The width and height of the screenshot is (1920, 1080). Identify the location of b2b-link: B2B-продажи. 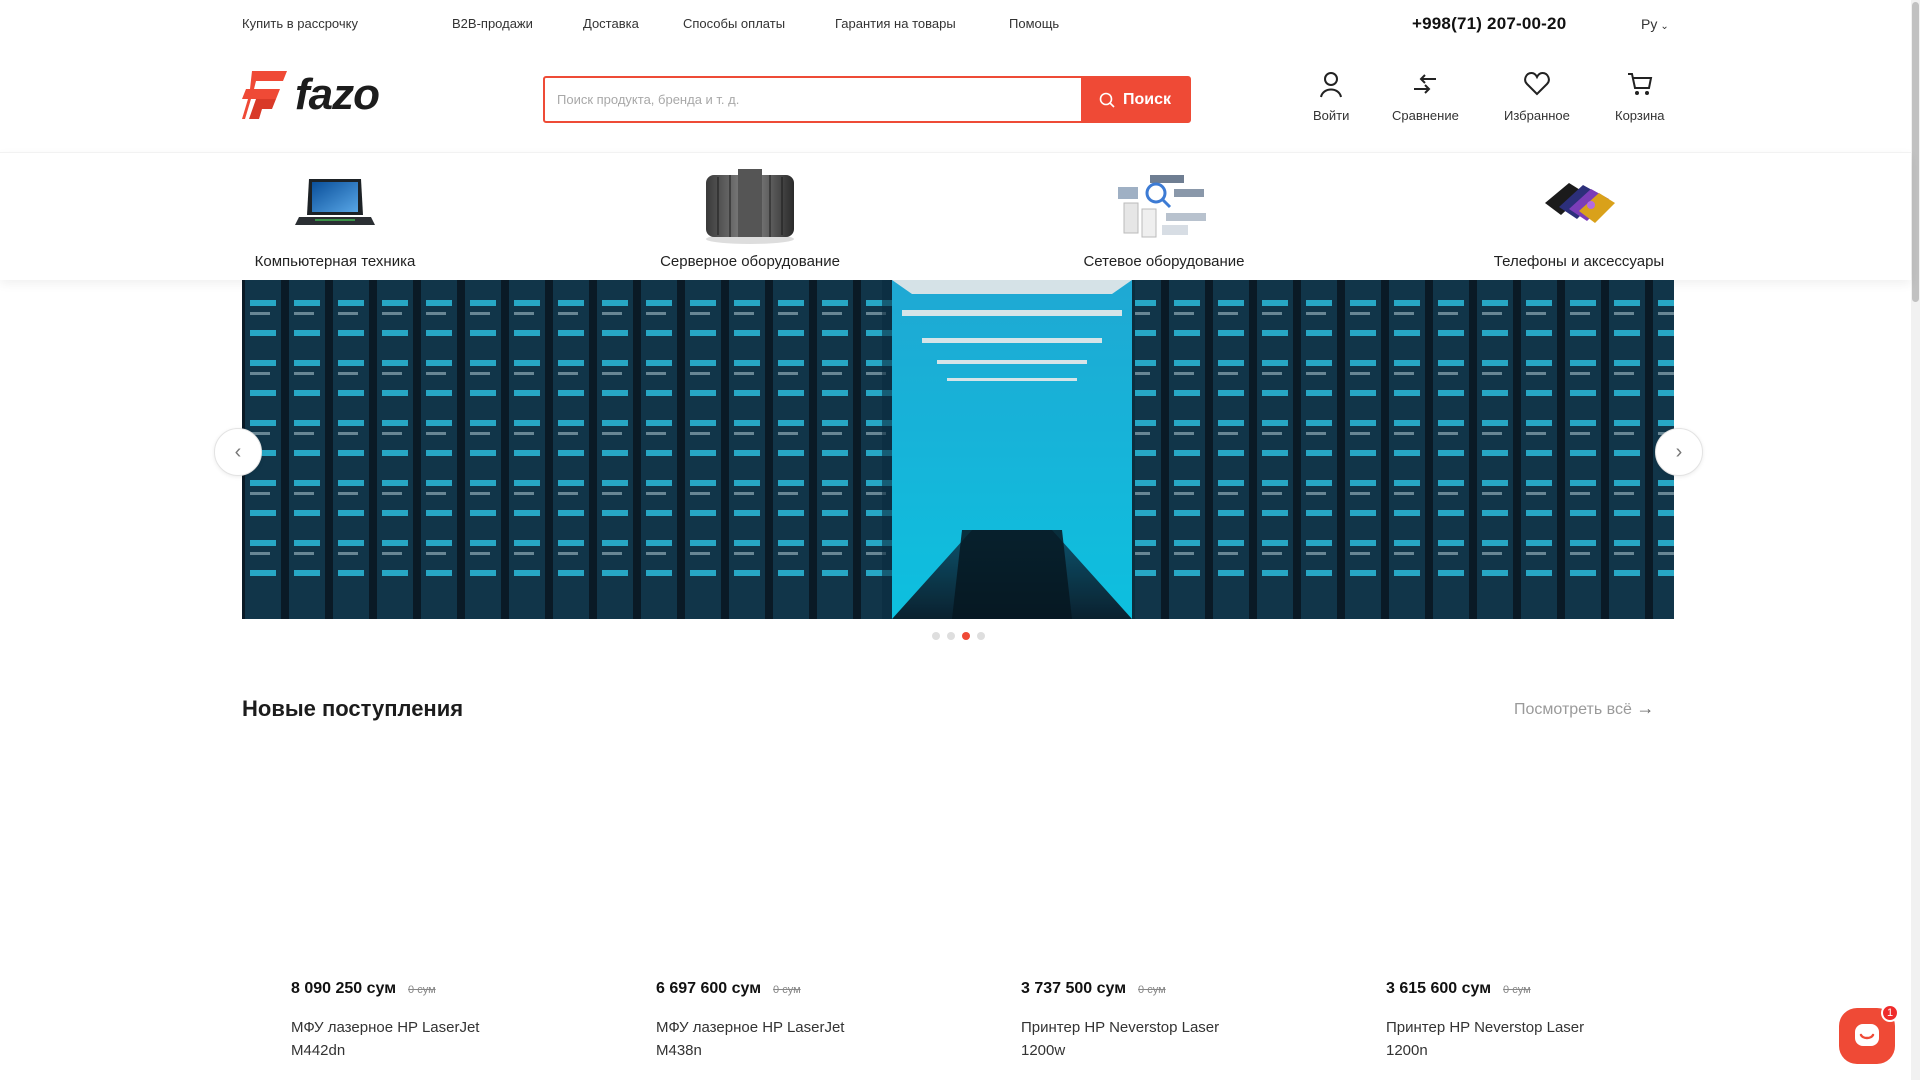
(492, 23).